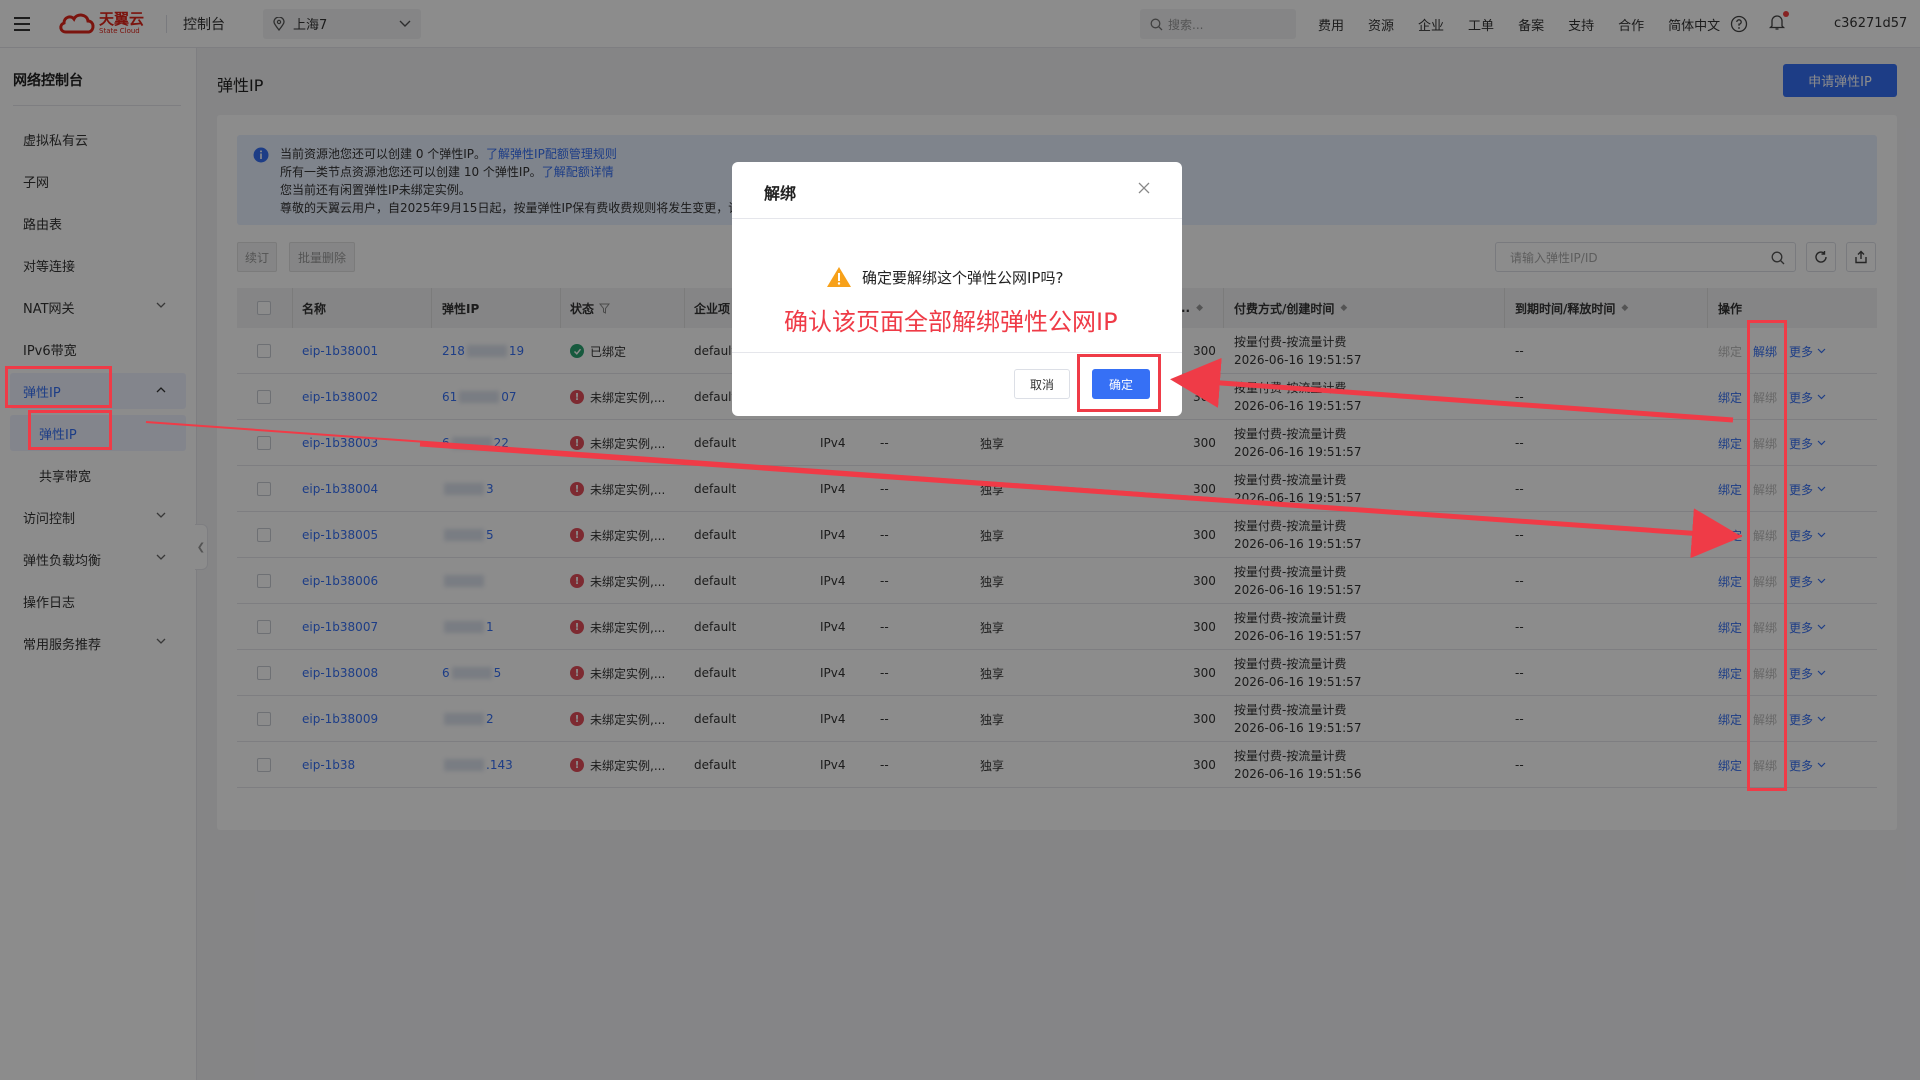  I want to click on warning-icon, so click(839, 277).